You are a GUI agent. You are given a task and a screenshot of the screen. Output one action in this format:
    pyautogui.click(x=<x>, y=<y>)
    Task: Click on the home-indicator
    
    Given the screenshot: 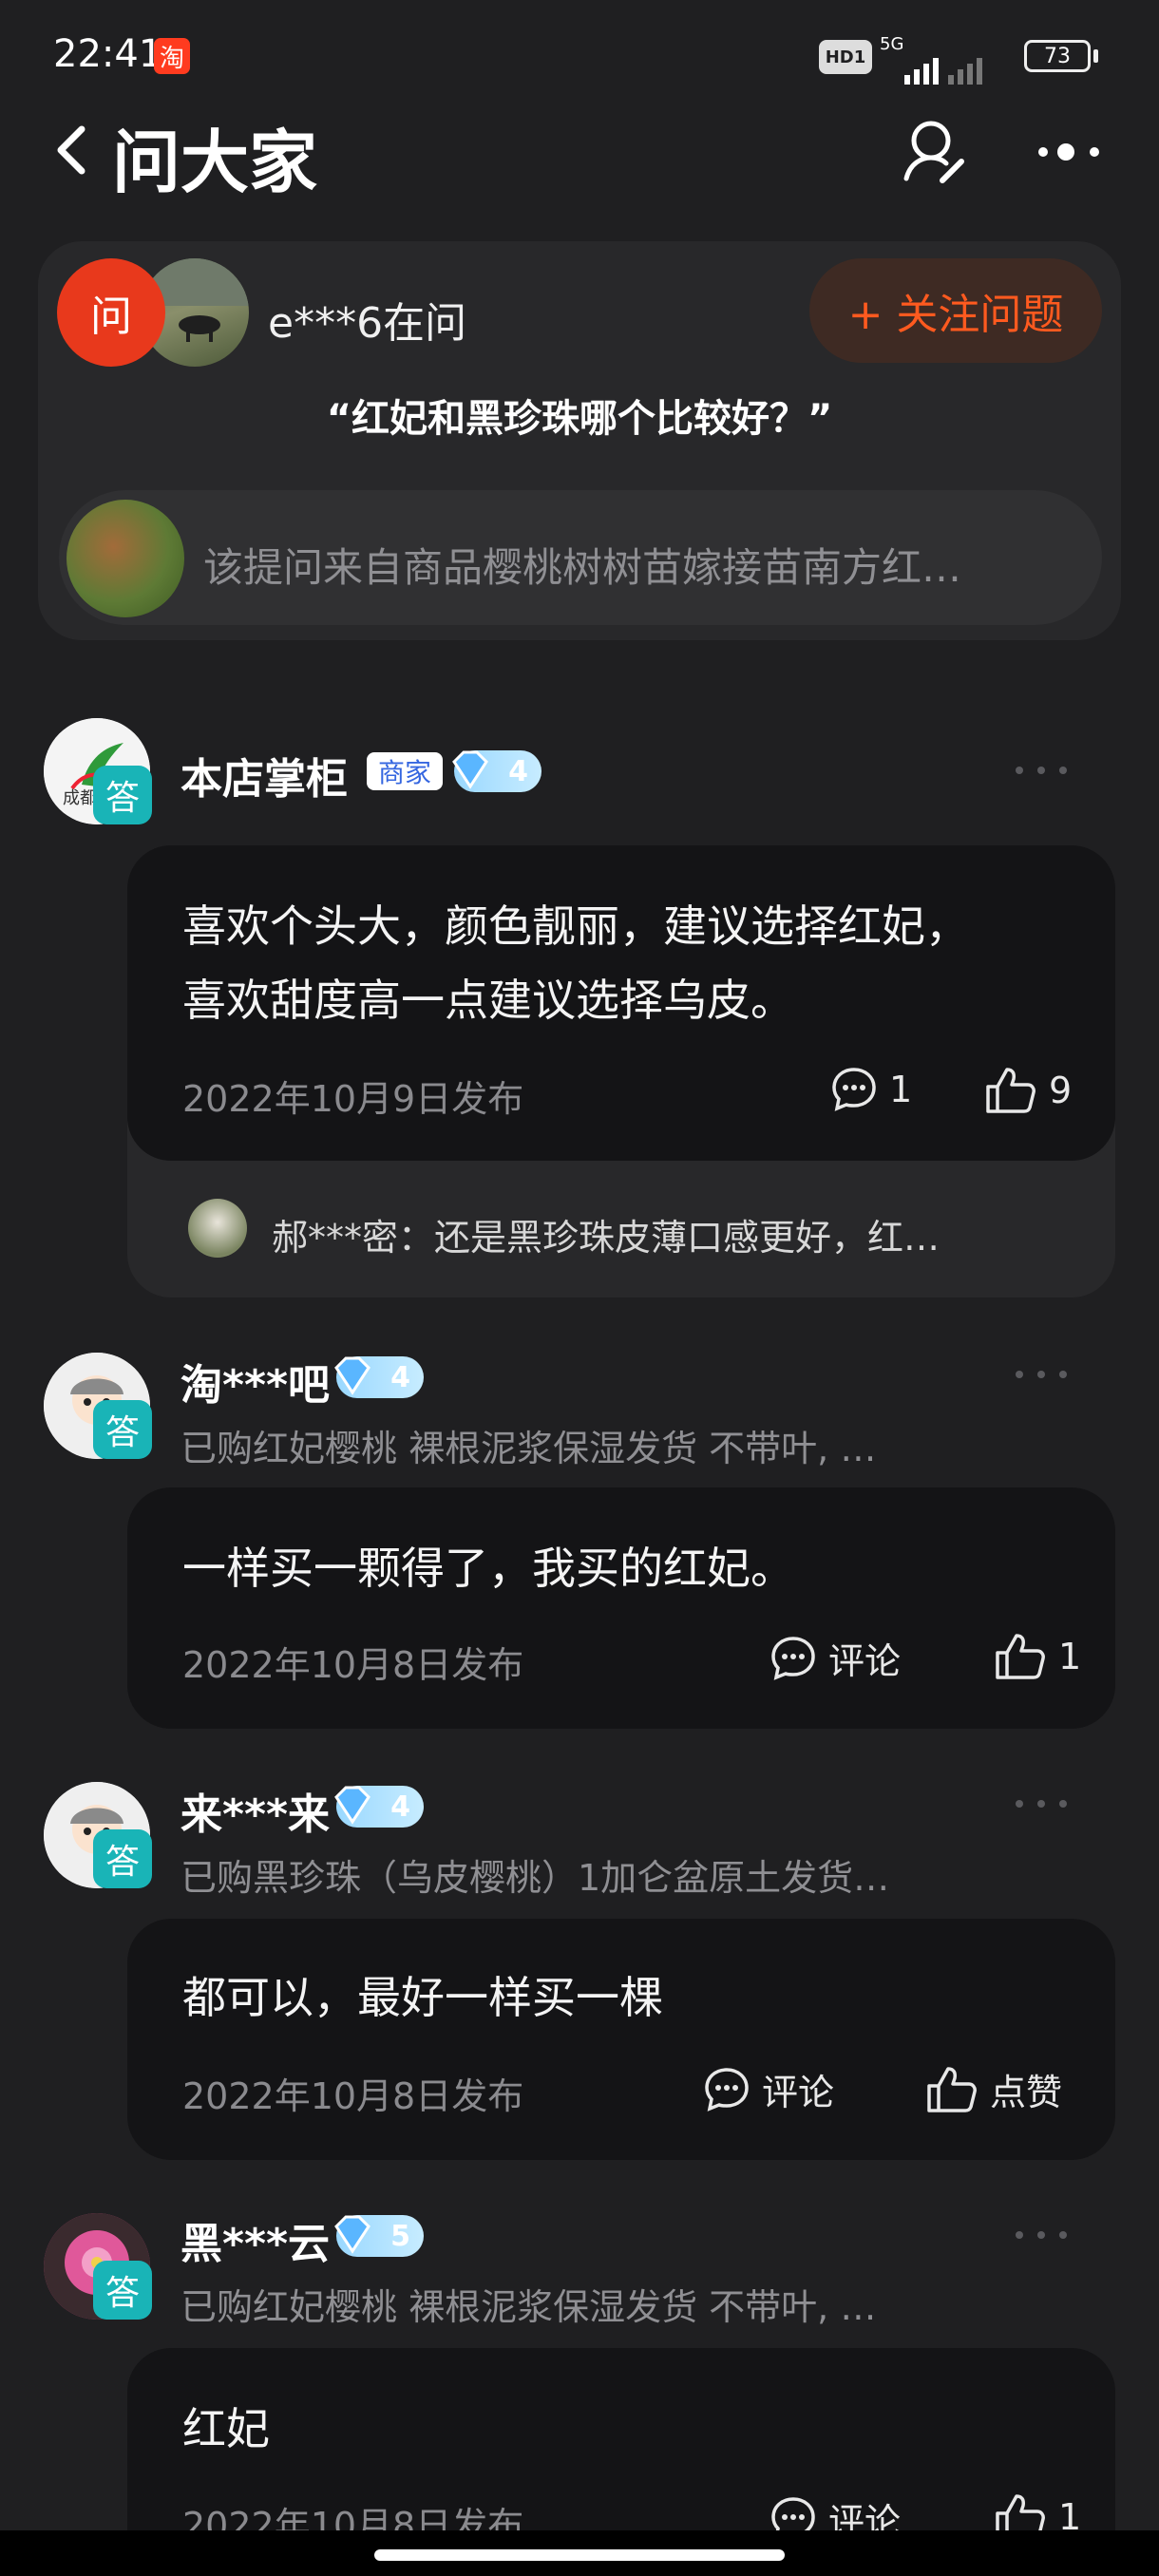 What is the action you would take?
    pyautogui.click(x=579, y=2555)
    